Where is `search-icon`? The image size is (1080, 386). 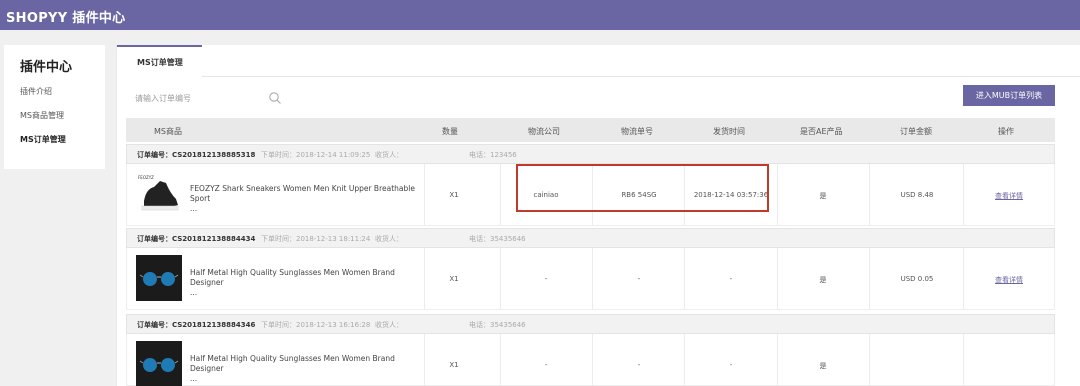
search-icon is located at coordinates (275, 98).